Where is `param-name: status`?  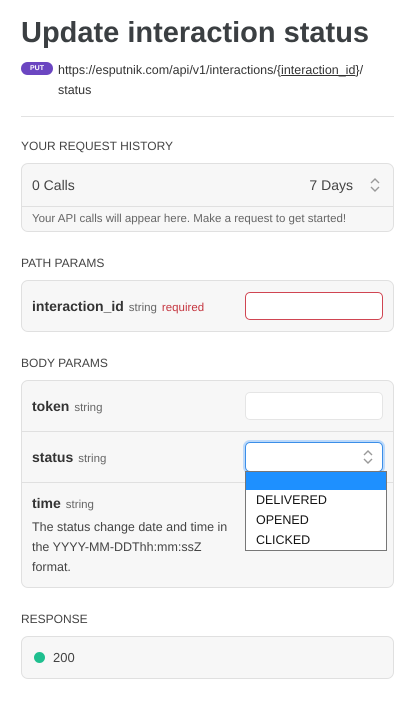 param-name: status is located at coordinates (53, 457).